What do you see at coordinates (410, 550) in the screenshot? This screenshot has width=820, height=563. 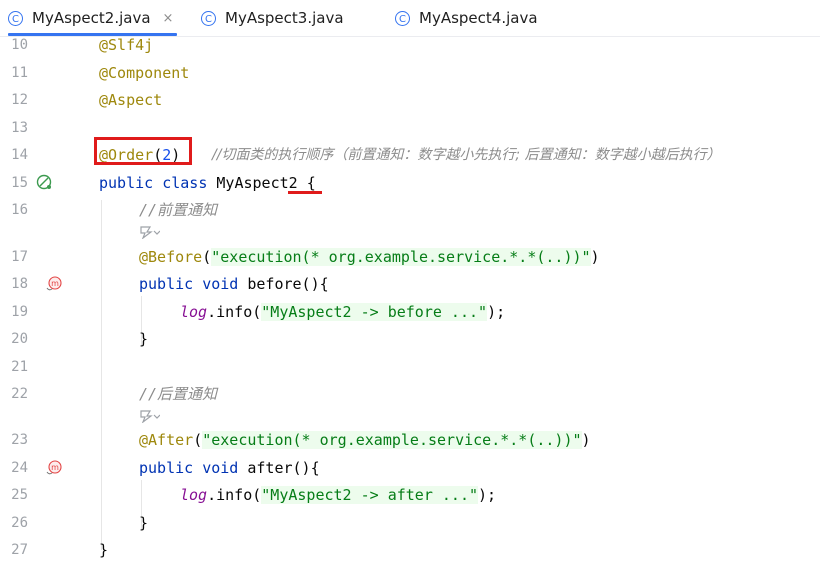 I see `code-line: 27 }` at bounding box center [410, 550].